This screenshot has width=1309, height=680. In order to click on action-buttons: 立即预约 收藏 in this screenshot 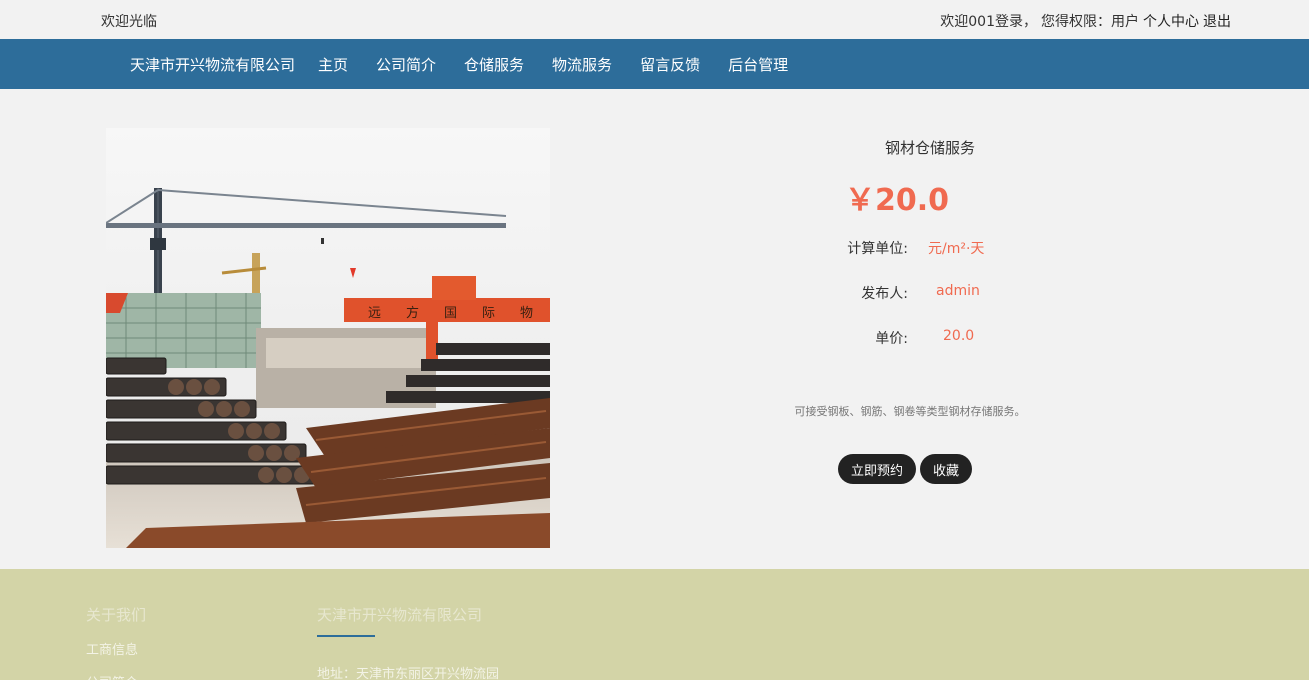, I will do `click(905, 469)`.